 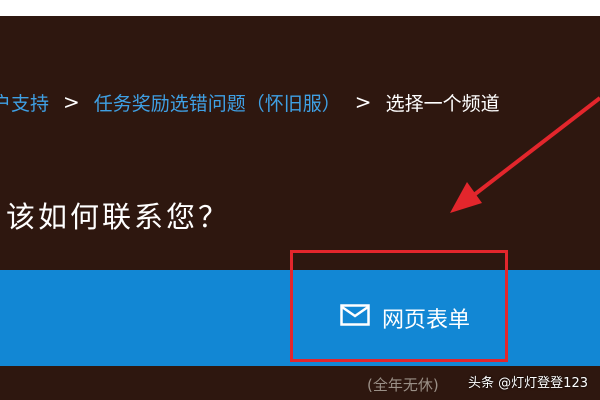 I want to click on watermark: 头条 @灯灯登登123, so click(x=528, y=383).